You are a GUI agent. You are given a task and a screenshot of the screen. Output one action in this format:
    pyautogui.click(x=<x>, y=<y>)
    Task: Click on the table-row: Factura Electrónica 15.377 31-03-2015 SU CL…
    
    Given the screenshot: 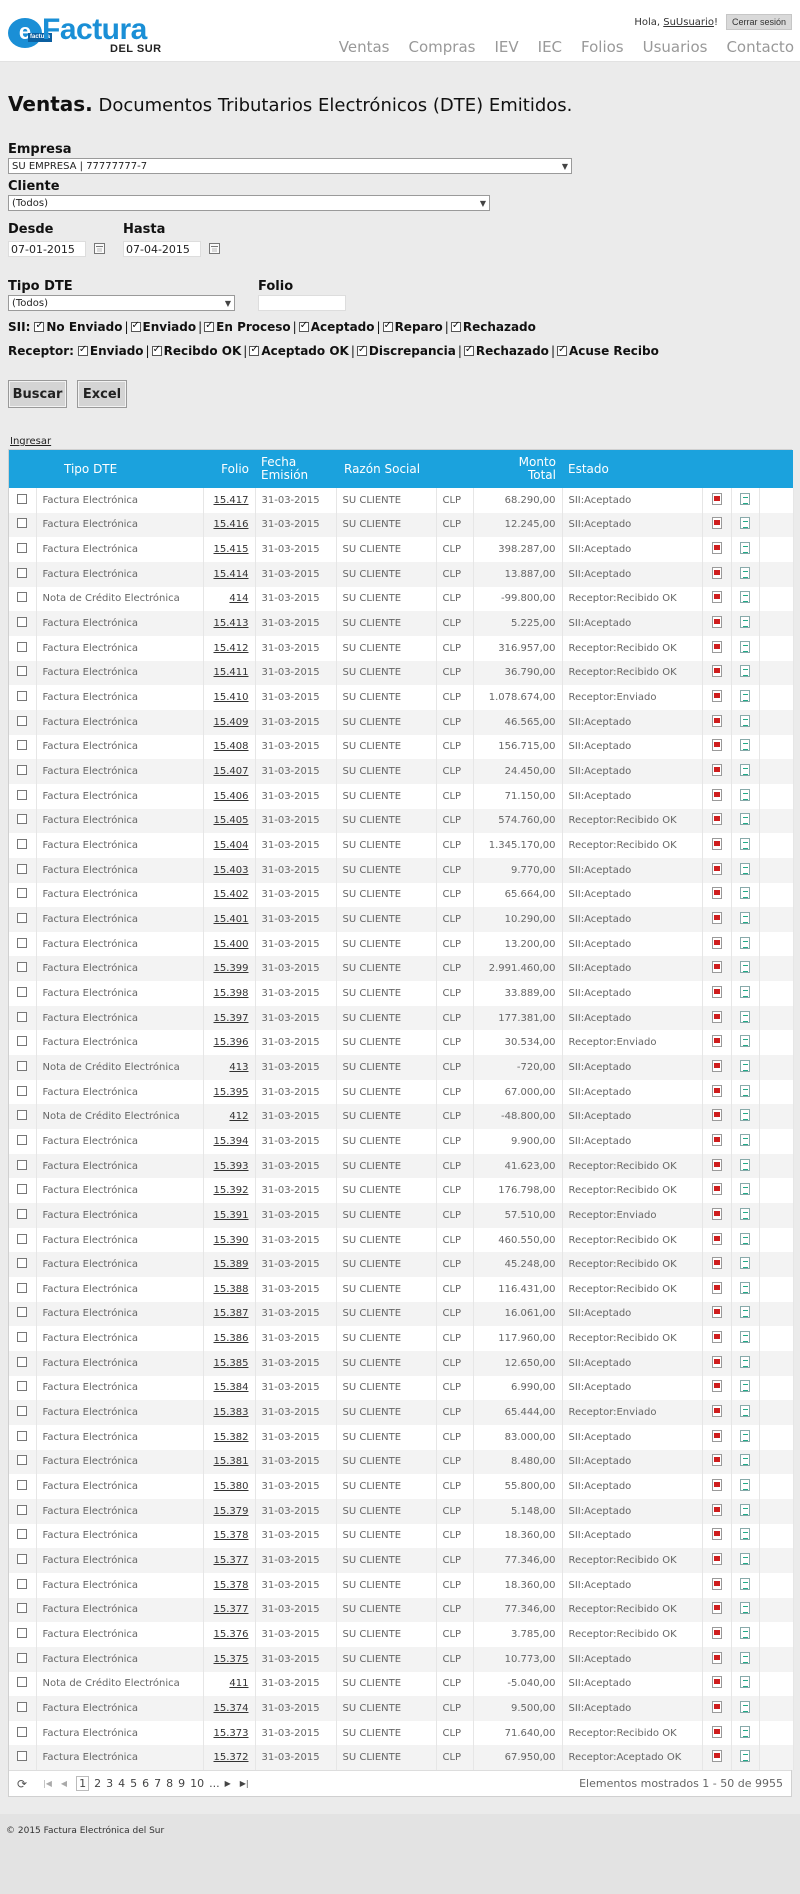 What is the action you would take?
    pyautogui.click(x=401, y=1610)
    